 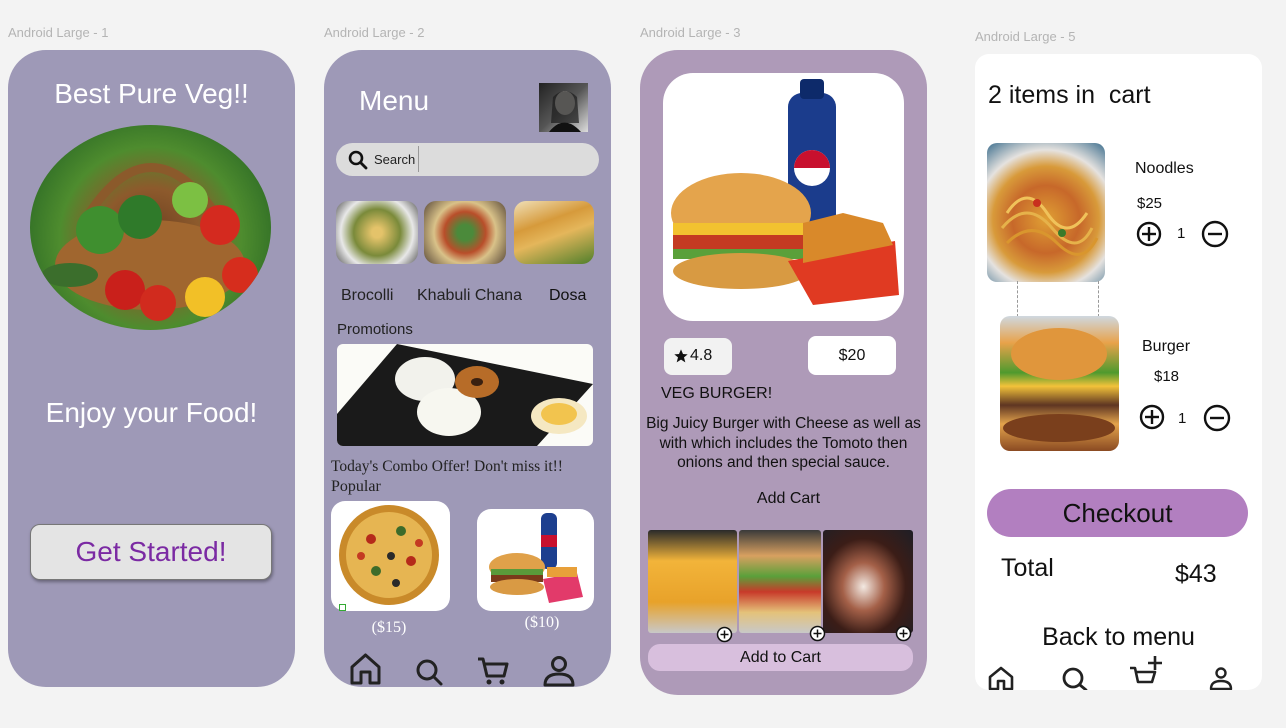 What do you see at coordinates (390, 556) in the screenshot?
I see `popular-pizza-image` at bounding box center [390, 556].